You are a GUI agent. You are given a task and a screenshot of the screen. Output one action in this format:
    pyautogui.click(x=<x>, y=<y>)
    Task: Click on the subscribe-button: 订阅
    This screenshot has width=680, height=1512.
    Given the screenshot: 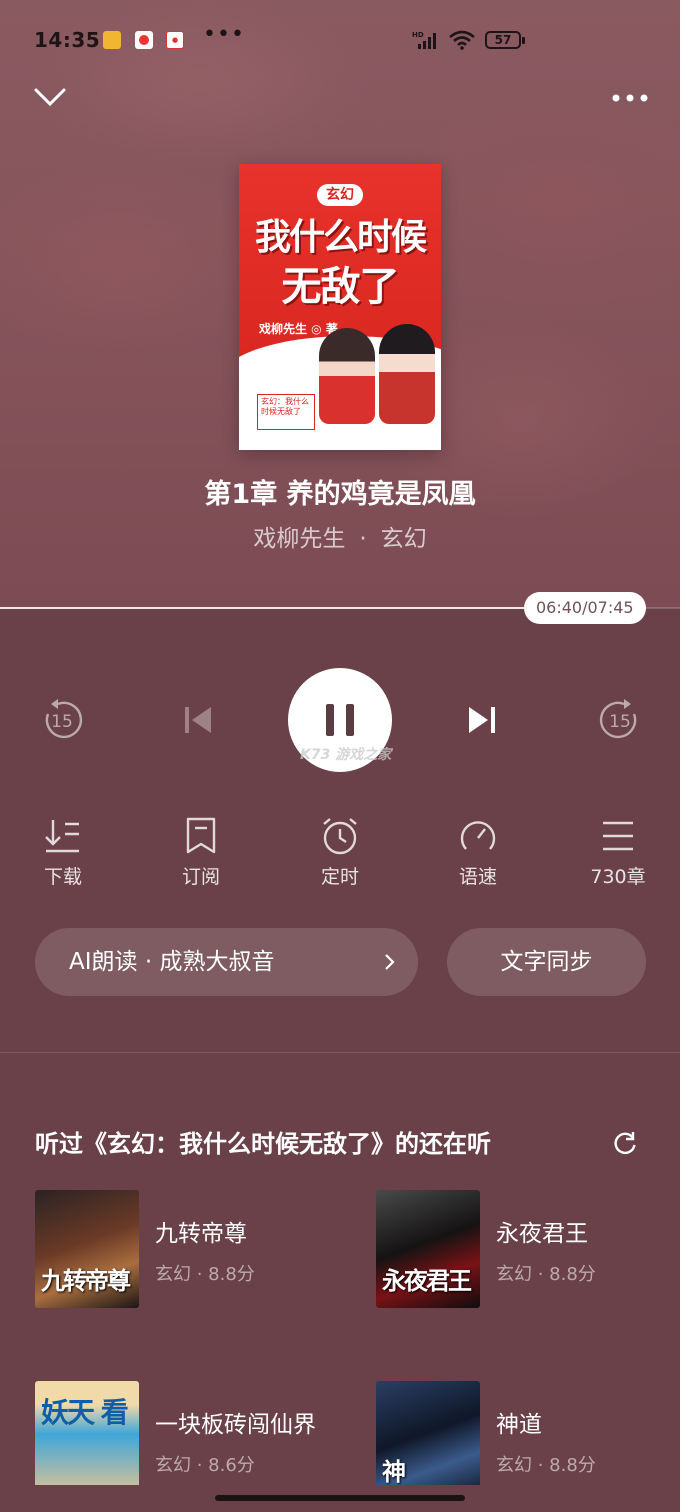 What is the action you would take?
    pyautogui.click(x=201, y=851)
    